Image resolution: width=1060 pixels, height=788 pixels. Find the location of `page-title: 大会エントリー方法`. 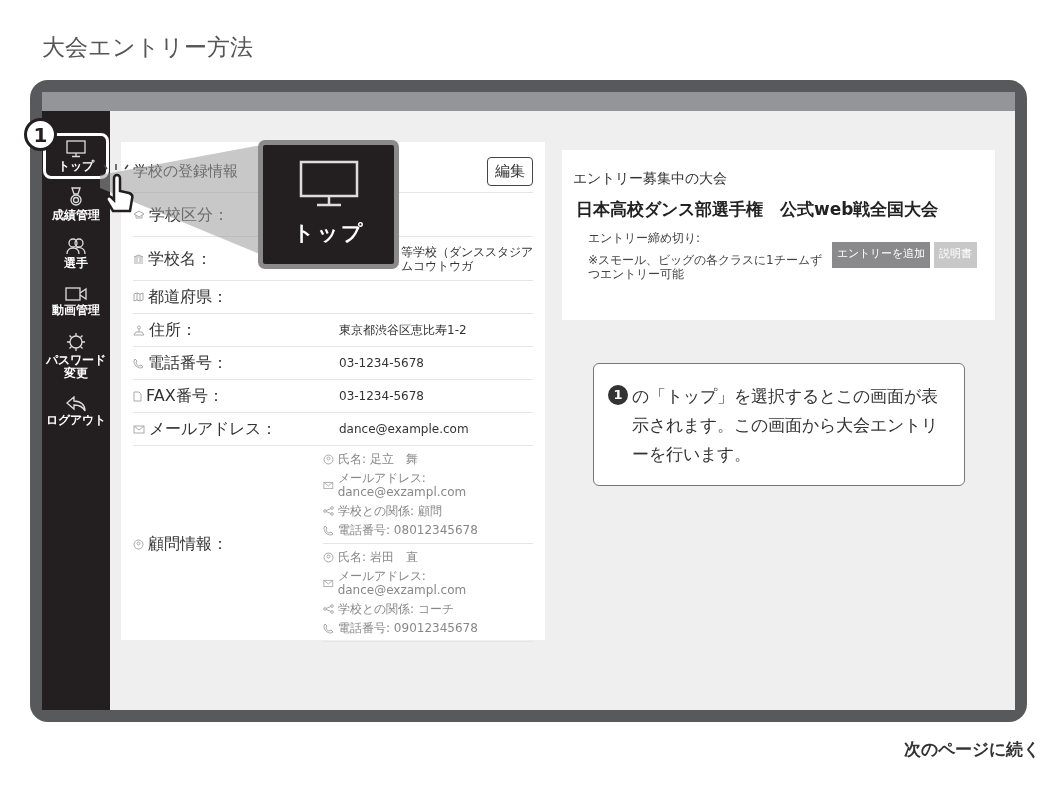

page-title: 大会エントリー方法 is located at coordinates (147, 47).